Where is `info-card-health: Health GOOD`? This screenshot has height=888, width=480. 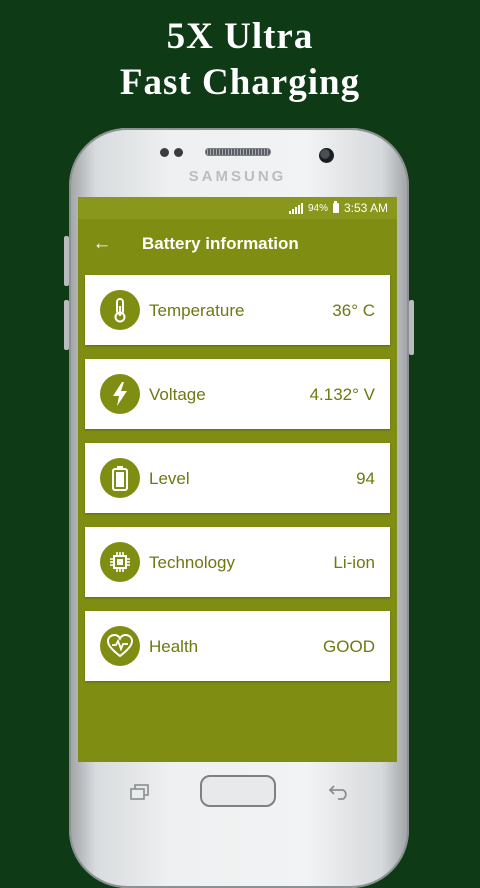
info-card-health: Health GOOD is located at coordinates (237, 646).